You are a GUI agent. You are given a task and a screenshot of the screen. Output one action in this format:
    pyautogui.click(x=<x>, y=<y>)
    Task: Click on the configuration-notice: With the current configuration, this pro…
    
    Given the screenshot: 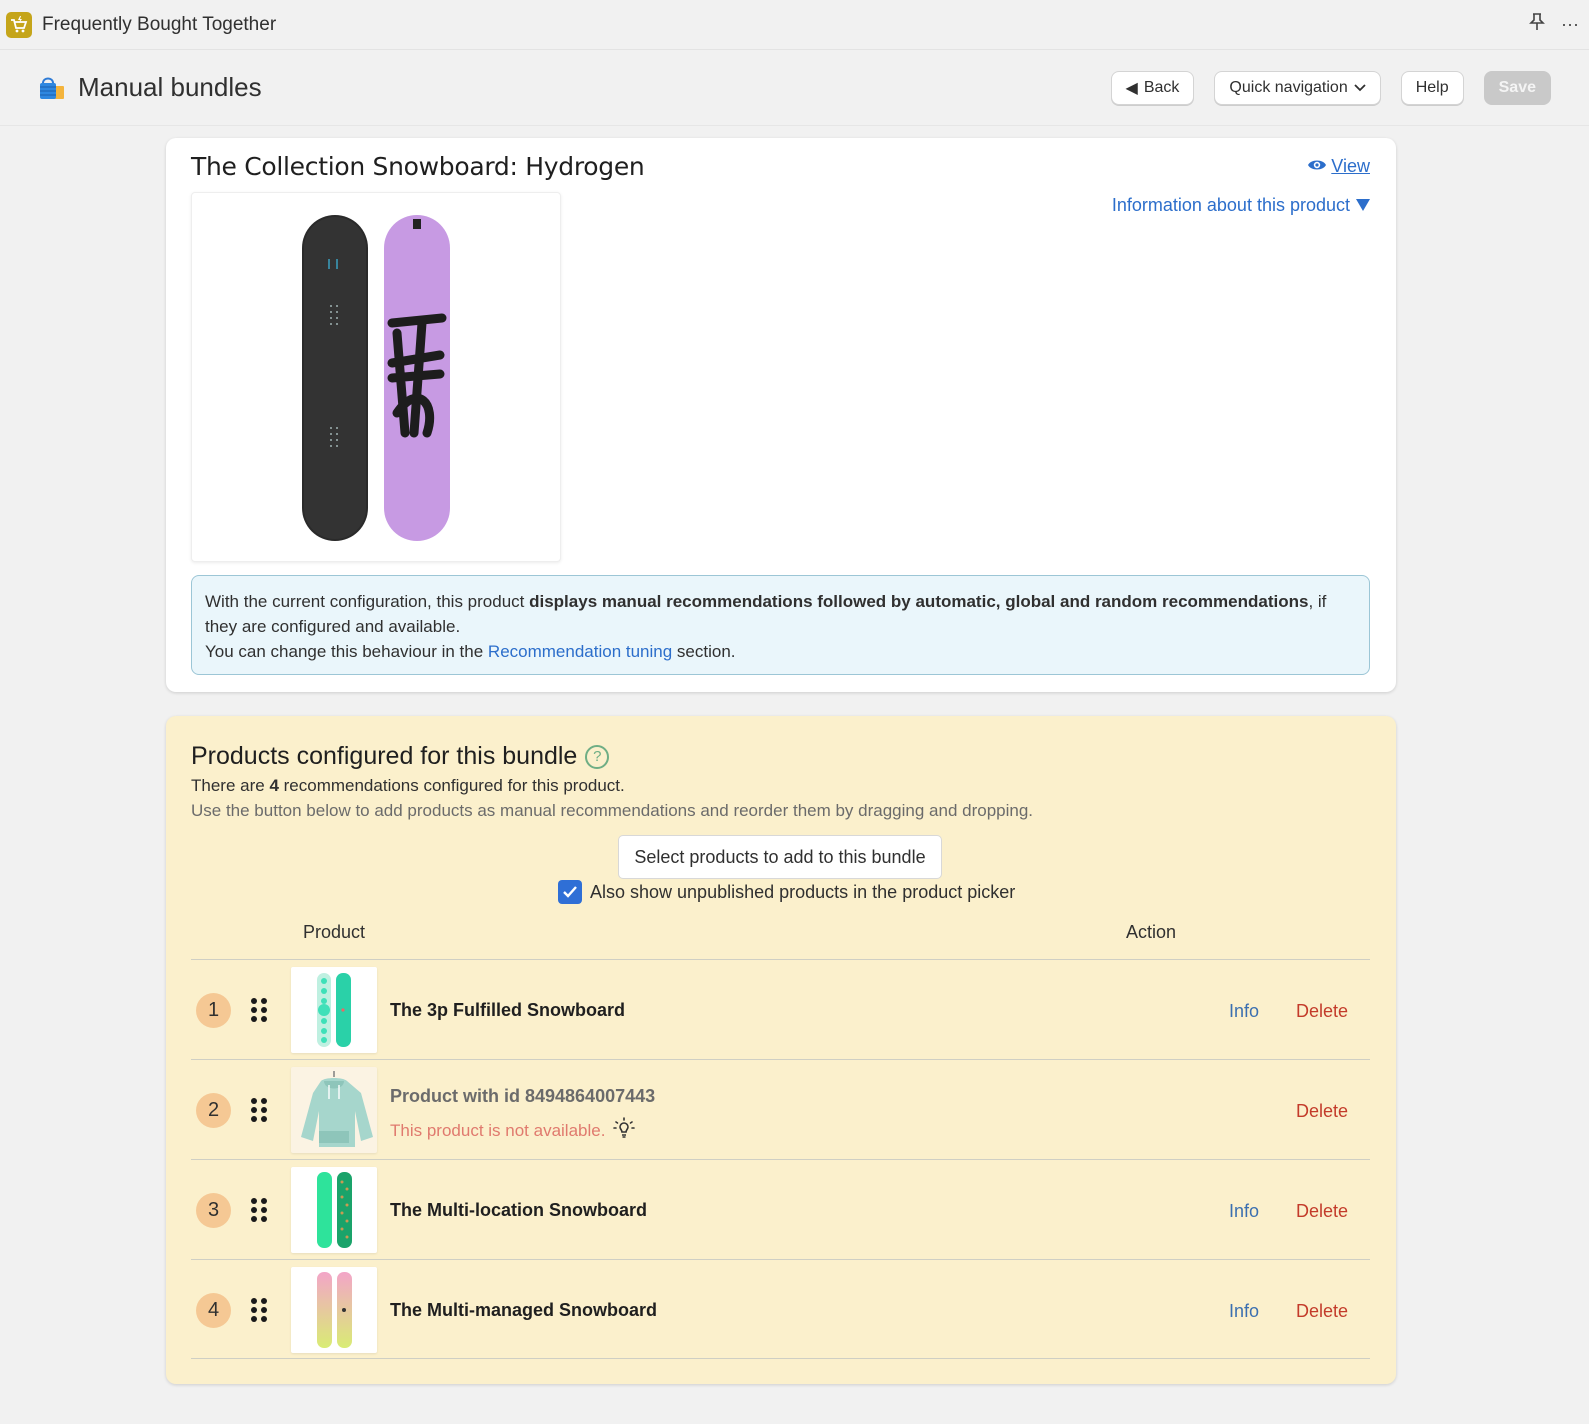 What is the action you would take?
    pyautogui.click(x=780, y=625)
    